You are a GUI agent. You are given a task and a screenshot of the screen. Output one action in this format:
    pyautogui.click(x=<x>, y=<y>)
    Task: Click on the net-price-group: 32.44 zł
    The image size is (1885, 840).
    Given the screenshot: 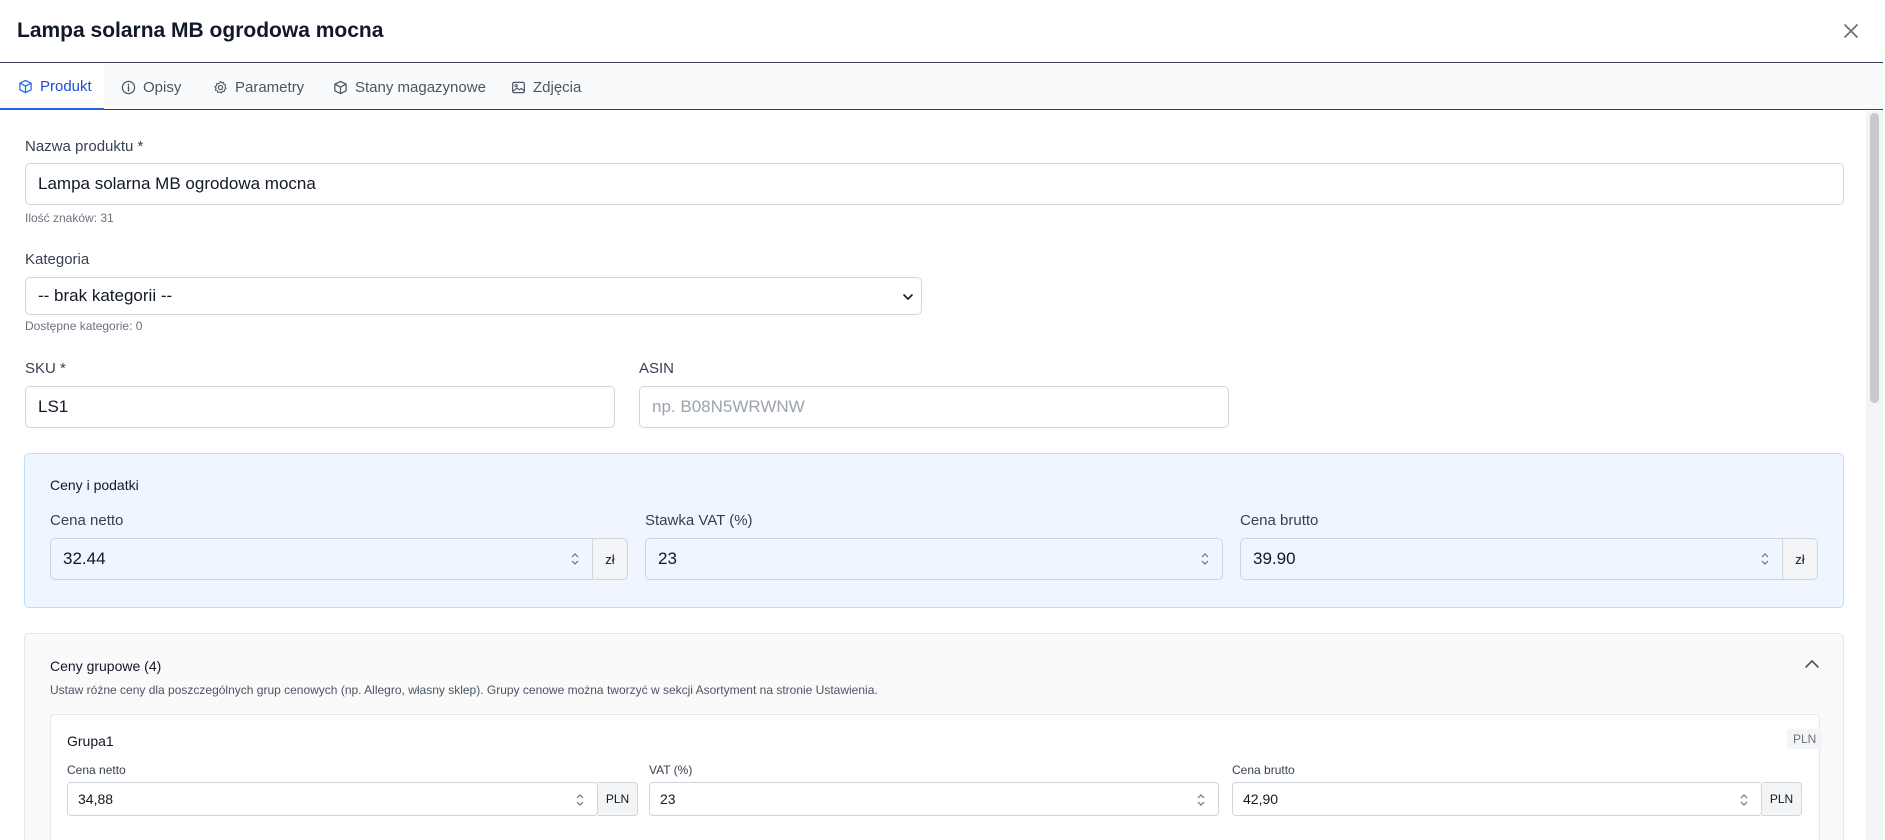 What is the action you would take?
    pyautogui.click(x=339, y=559)
    